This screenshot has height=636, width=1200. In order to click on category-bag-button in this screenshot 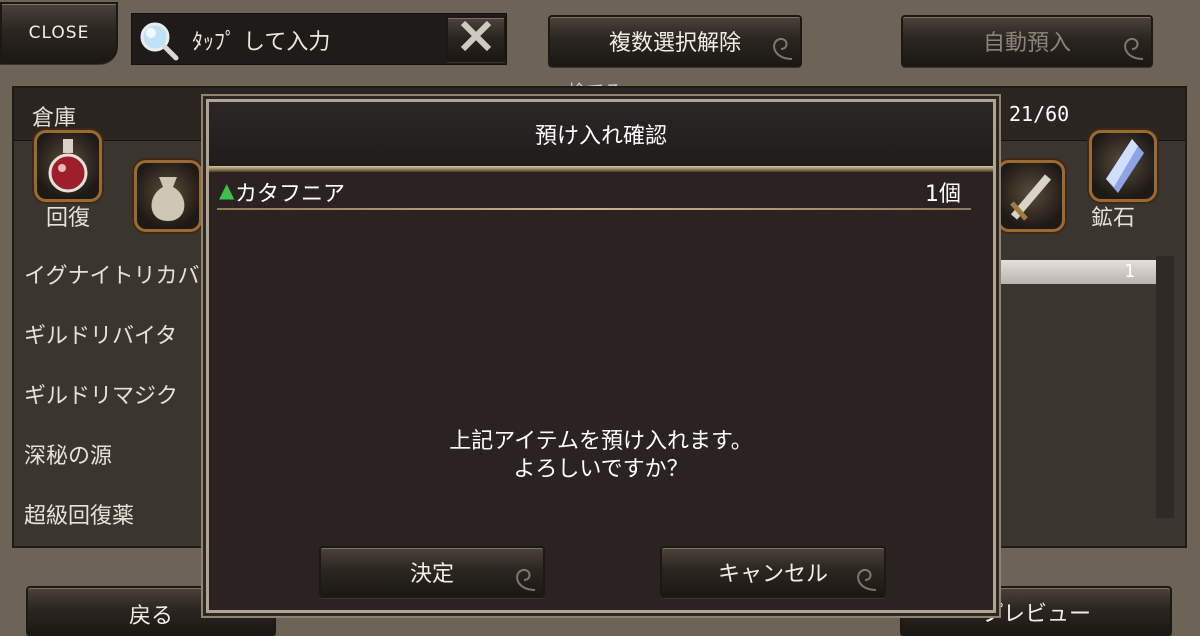, I will do `click(168, 196)`.